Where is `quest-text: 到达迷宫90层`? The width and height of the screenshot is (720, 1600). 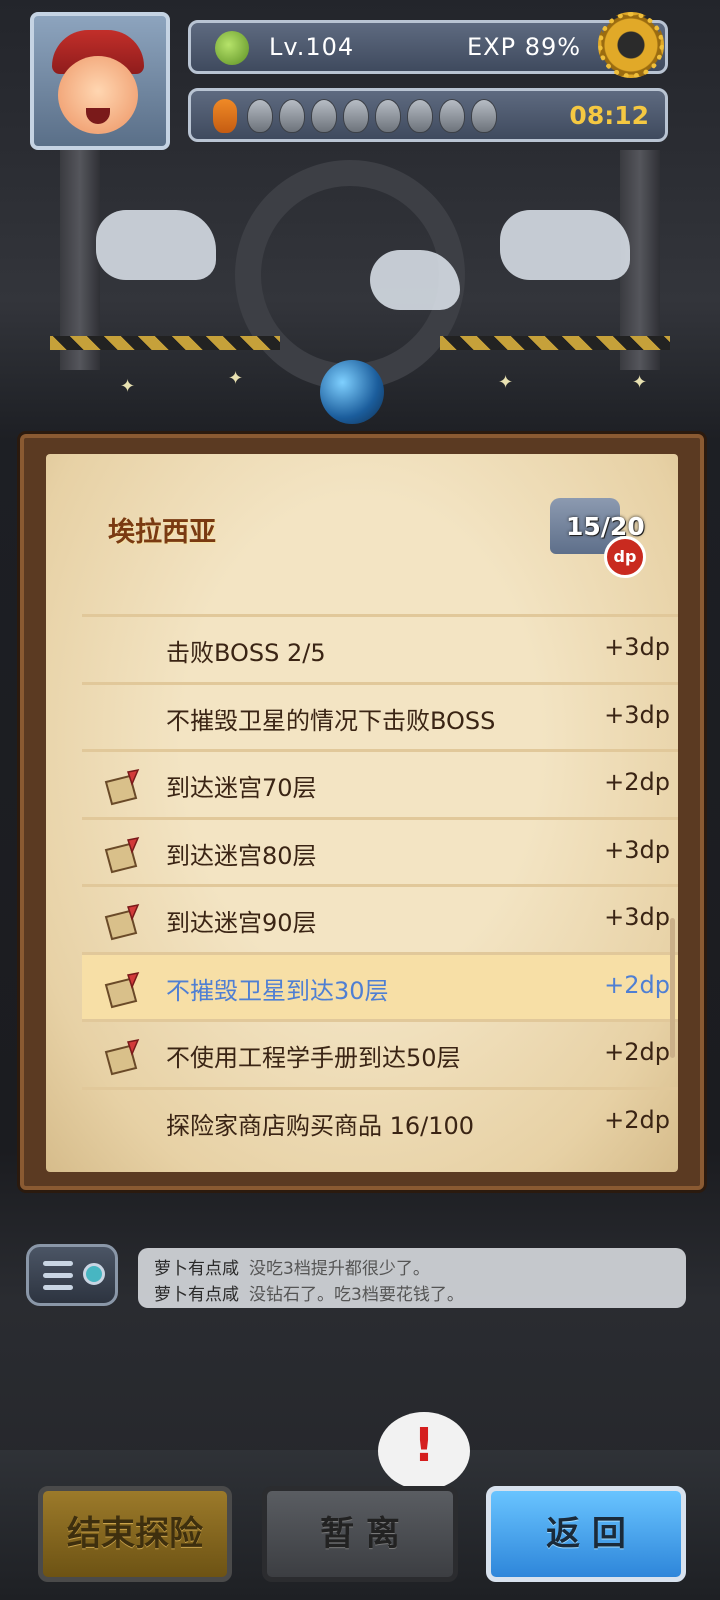
quest-text: 到达迷宫90层 is located at coordinates (241, 923).